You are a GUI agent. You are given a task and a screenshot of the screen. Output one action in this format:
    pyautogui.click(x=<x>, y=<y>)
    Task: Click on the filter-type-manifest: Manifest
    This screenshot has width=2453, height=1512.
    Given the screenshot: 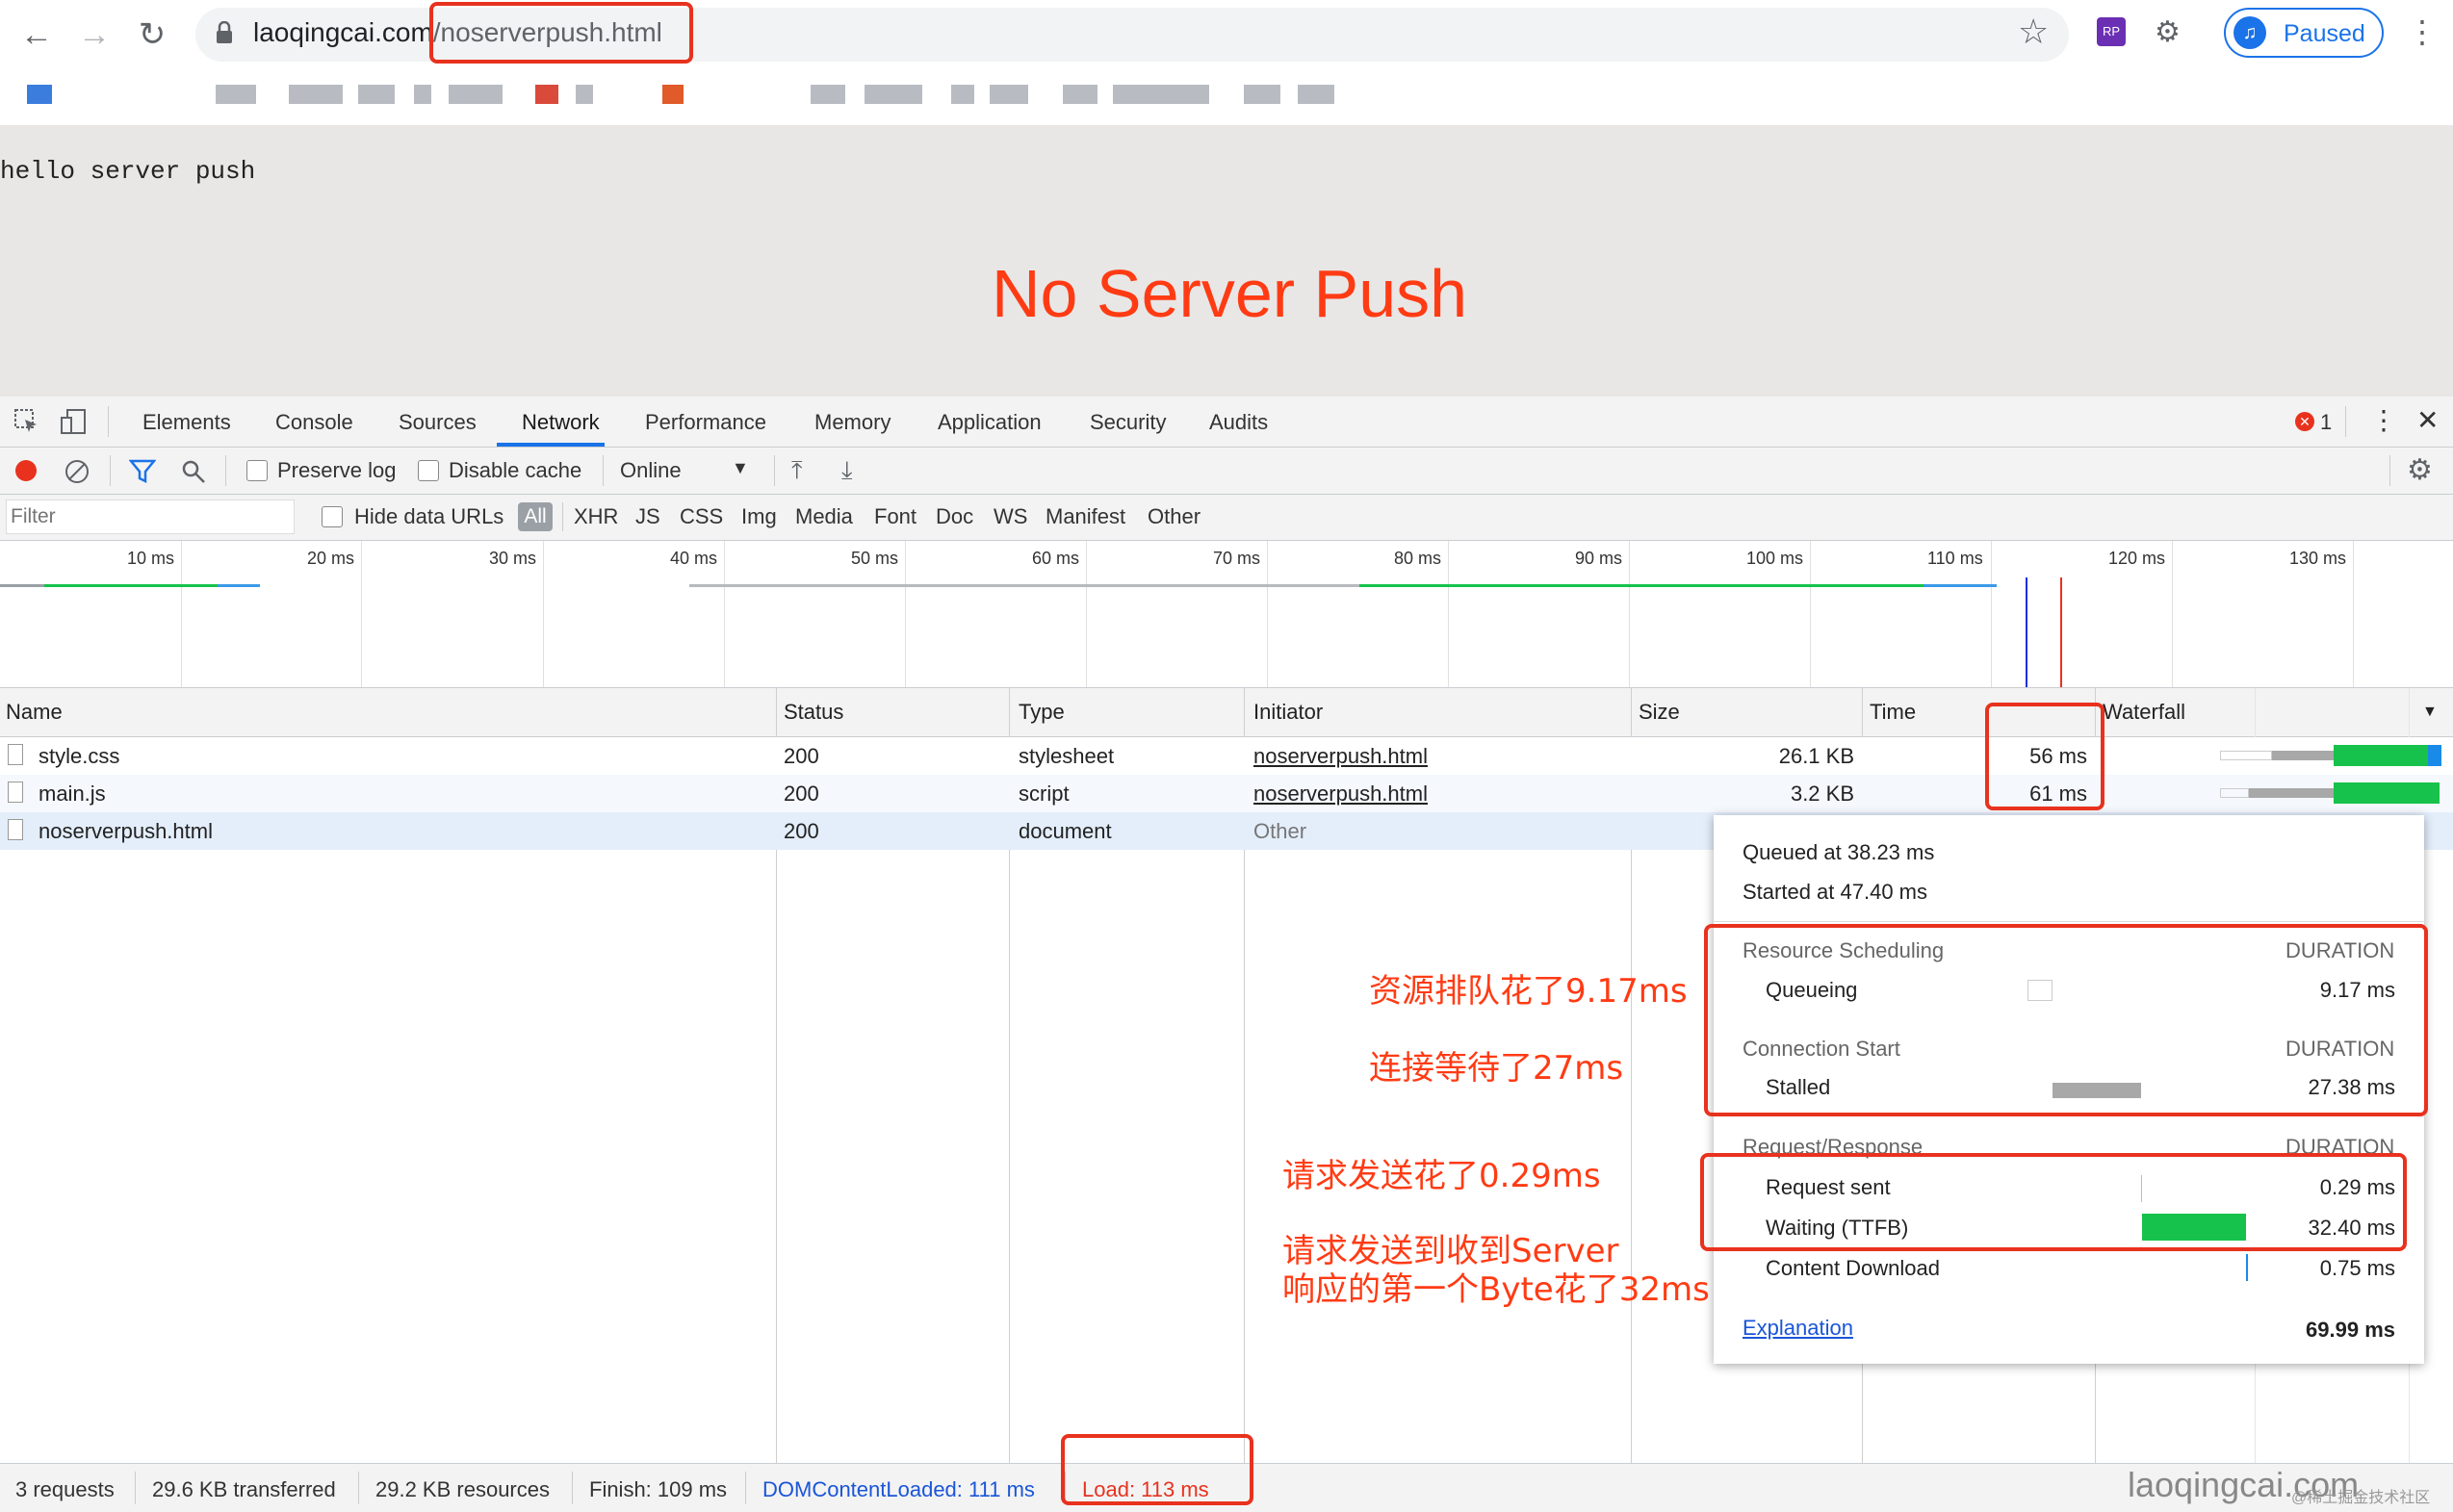 What is the action you would take?
    pyautogui.click(x=1085, y=516)
    